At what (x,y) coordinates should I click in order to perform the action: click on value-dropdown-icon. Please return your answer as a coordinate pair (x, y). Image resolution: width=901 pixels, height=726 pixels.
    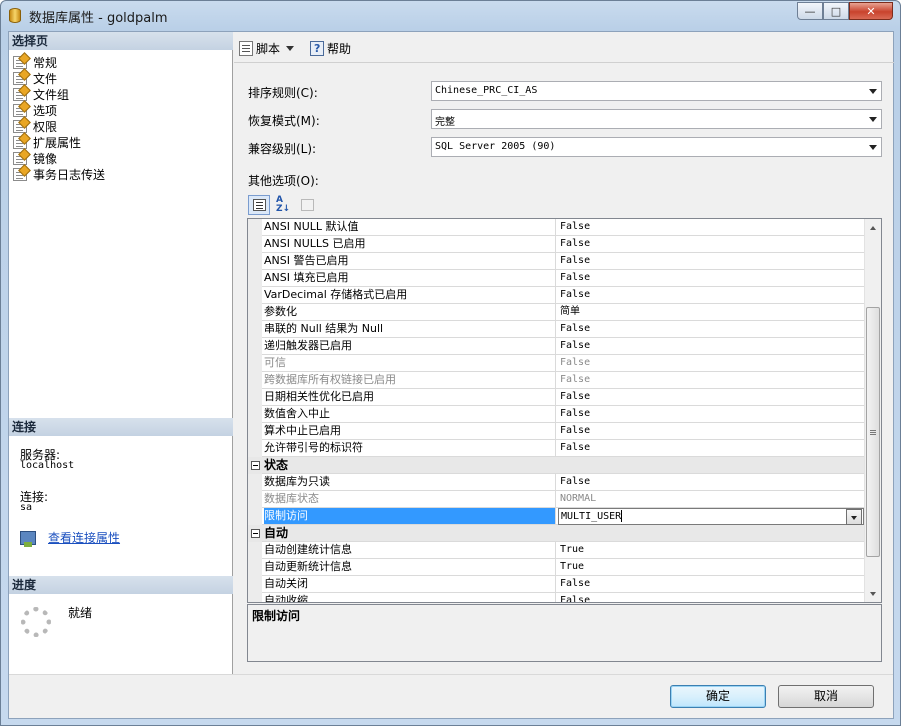
    Looking at the image, I should click on (854, 517).